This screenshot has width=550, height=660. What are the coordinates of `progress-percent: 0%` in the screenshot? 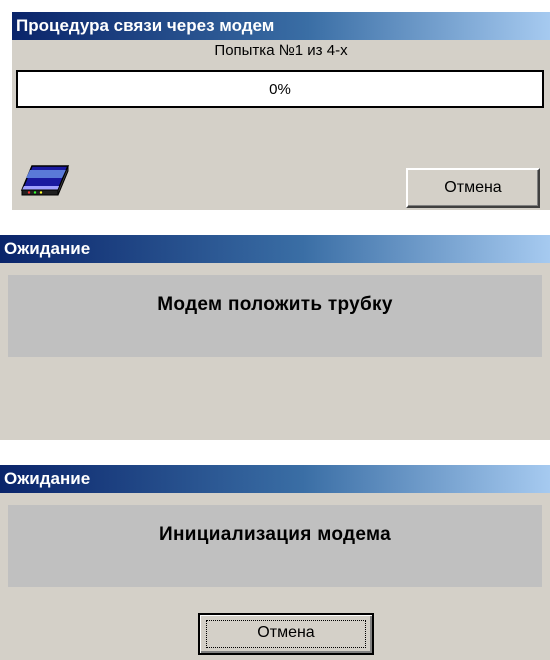 It's located at (280, 89).